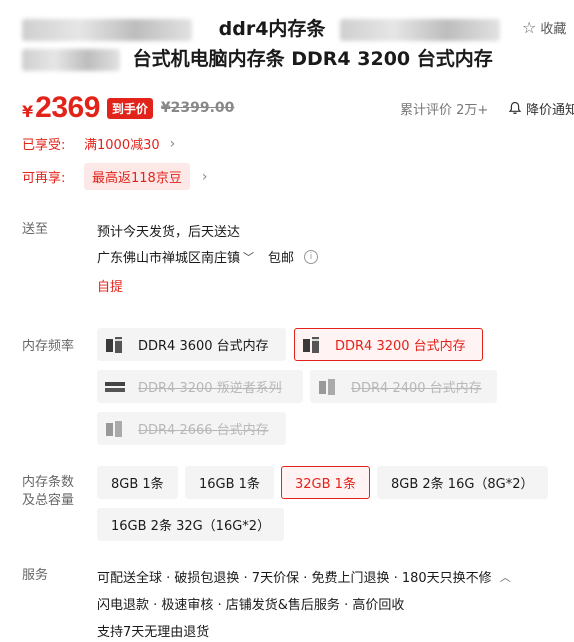 The height and width of the screenshot is (642, 574). What do you see at coordinates (249, 257) in the screenshot?
I see `chevron-down-icon: ﹀` at bounding box center [249, 257].